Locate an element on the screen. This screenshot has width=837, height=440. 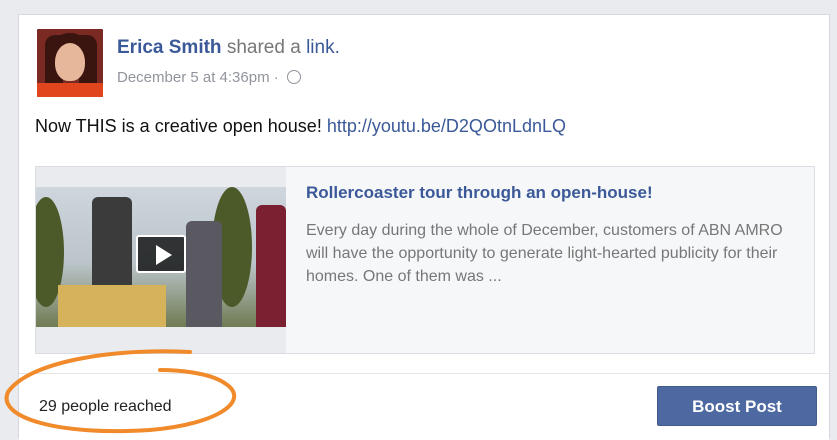
post-timestamp: December 5 at 4:36pm is located at coordinates (193, 77).